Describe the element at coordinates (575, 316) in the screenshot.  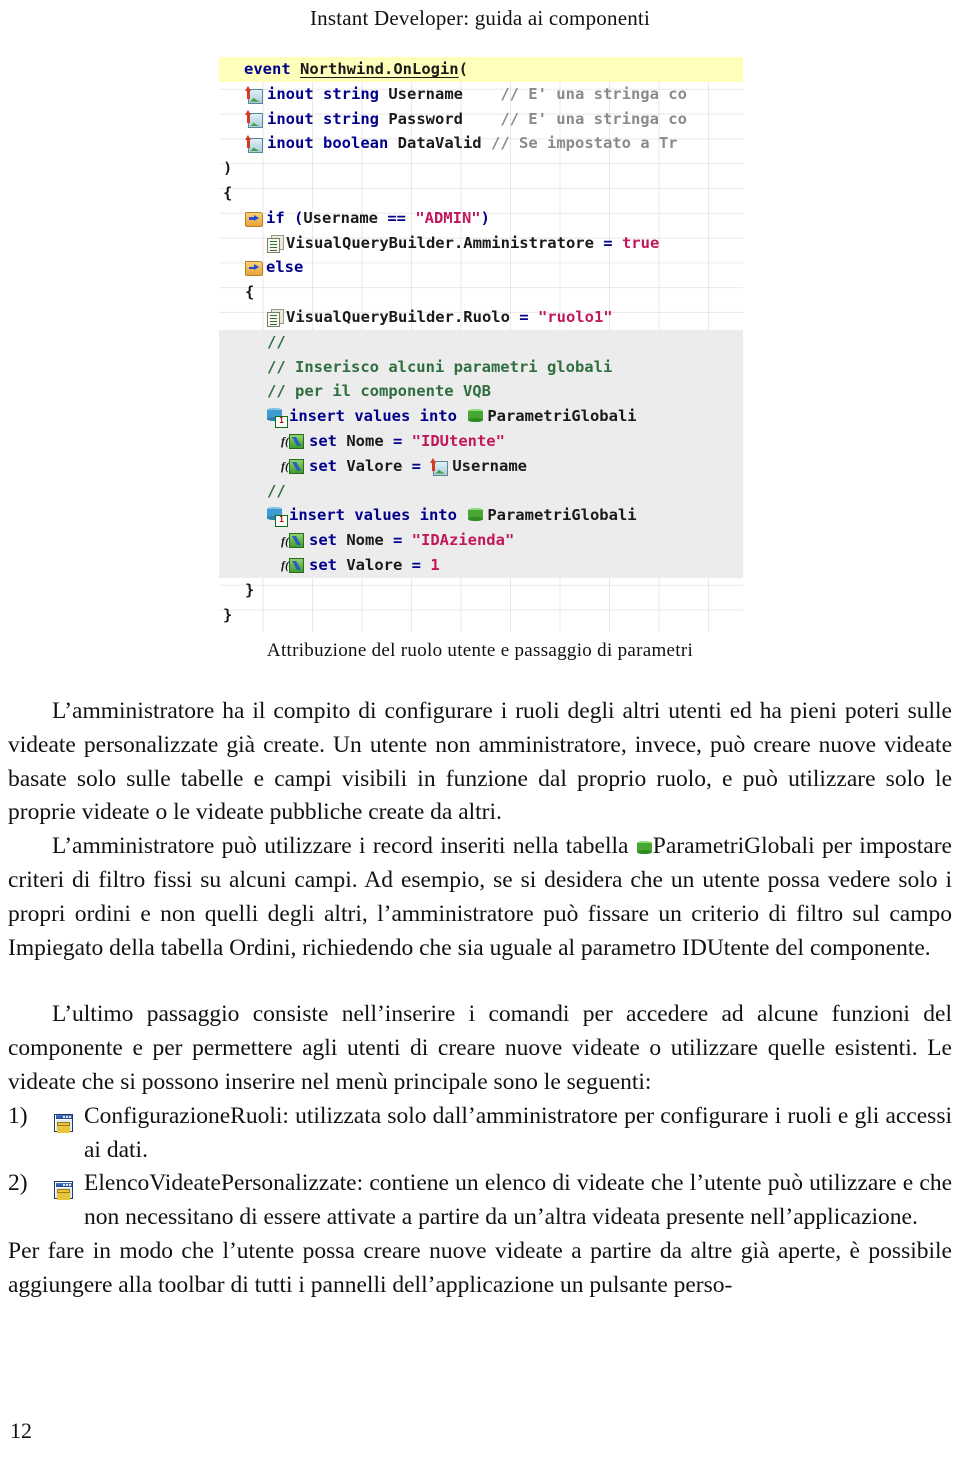
I see `code-token: "ruolo1"` at that location.